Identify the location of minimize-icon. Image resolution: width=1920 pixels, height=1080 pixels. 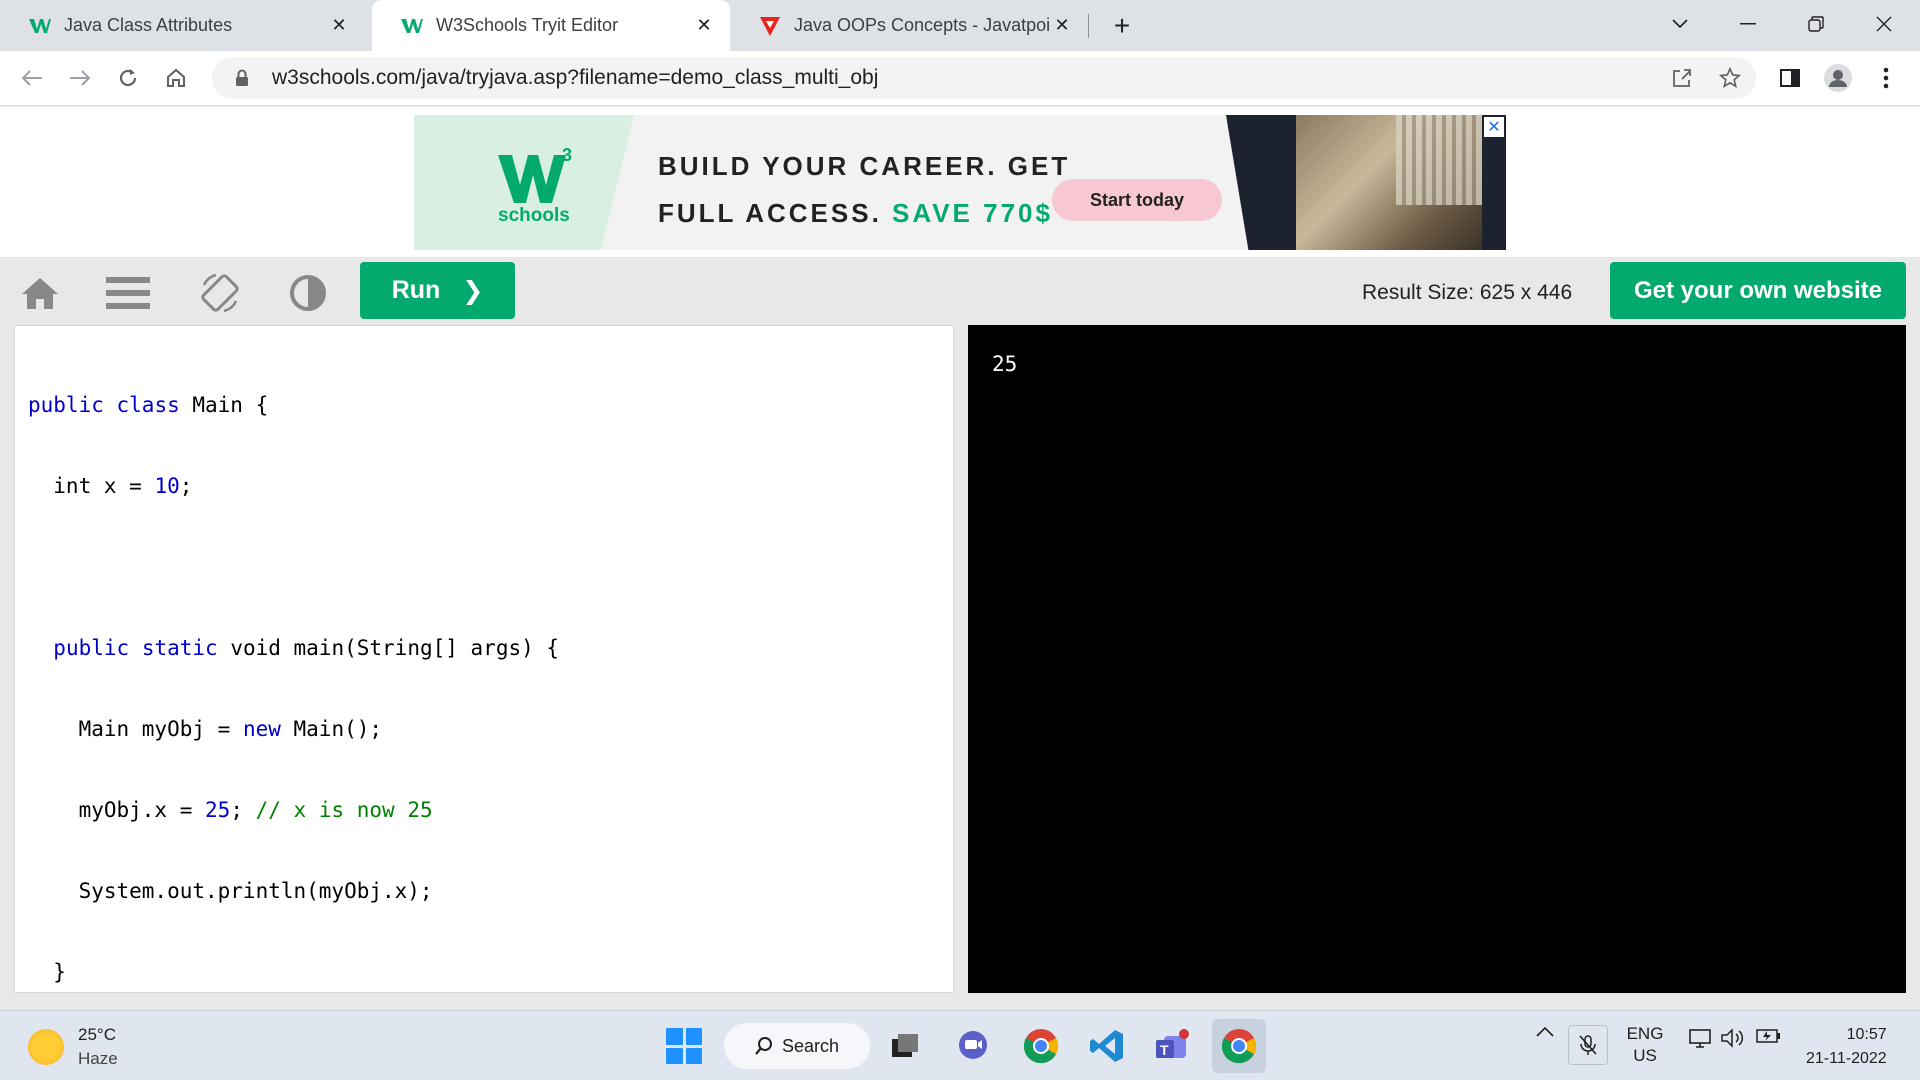
(1748, 24).